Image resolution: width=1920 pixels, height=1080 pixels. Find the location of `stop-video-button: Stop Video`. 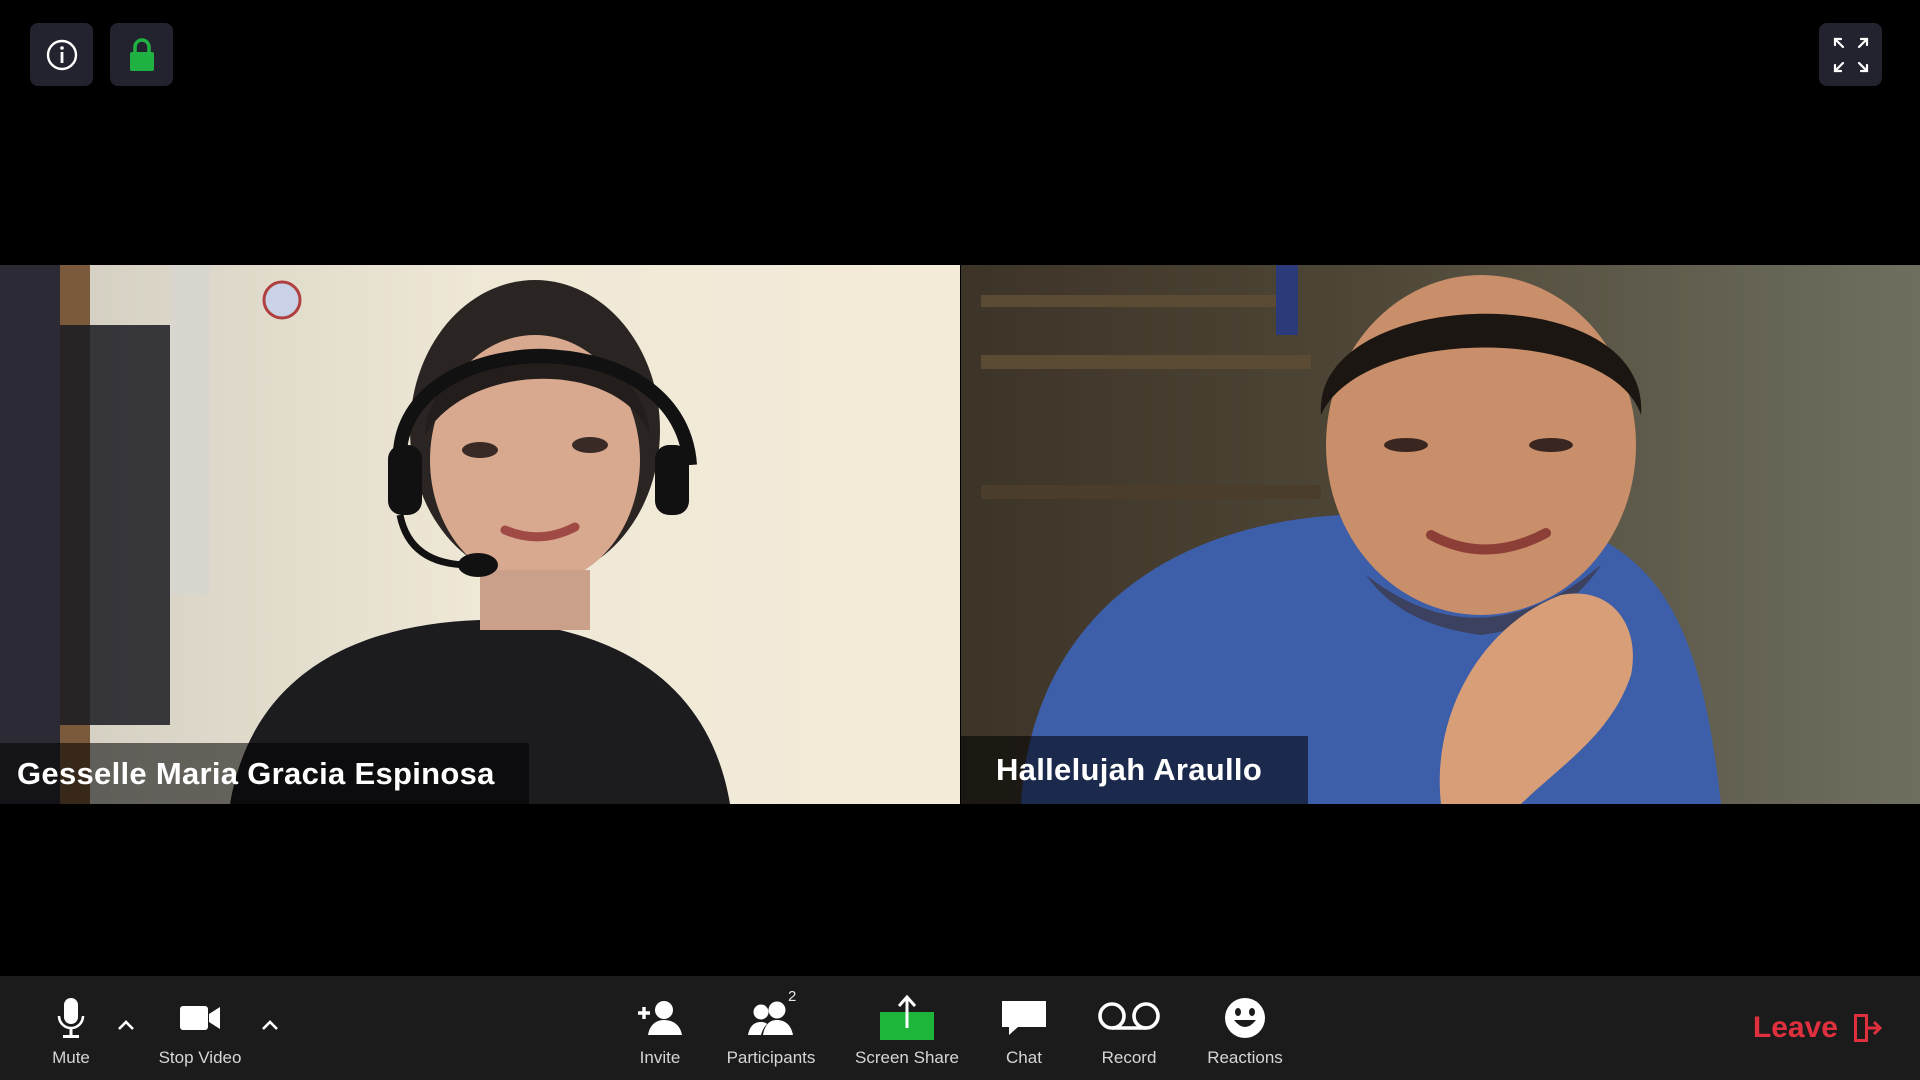

stop-video-button: Stop Video is located at coordinates (200, 1028).